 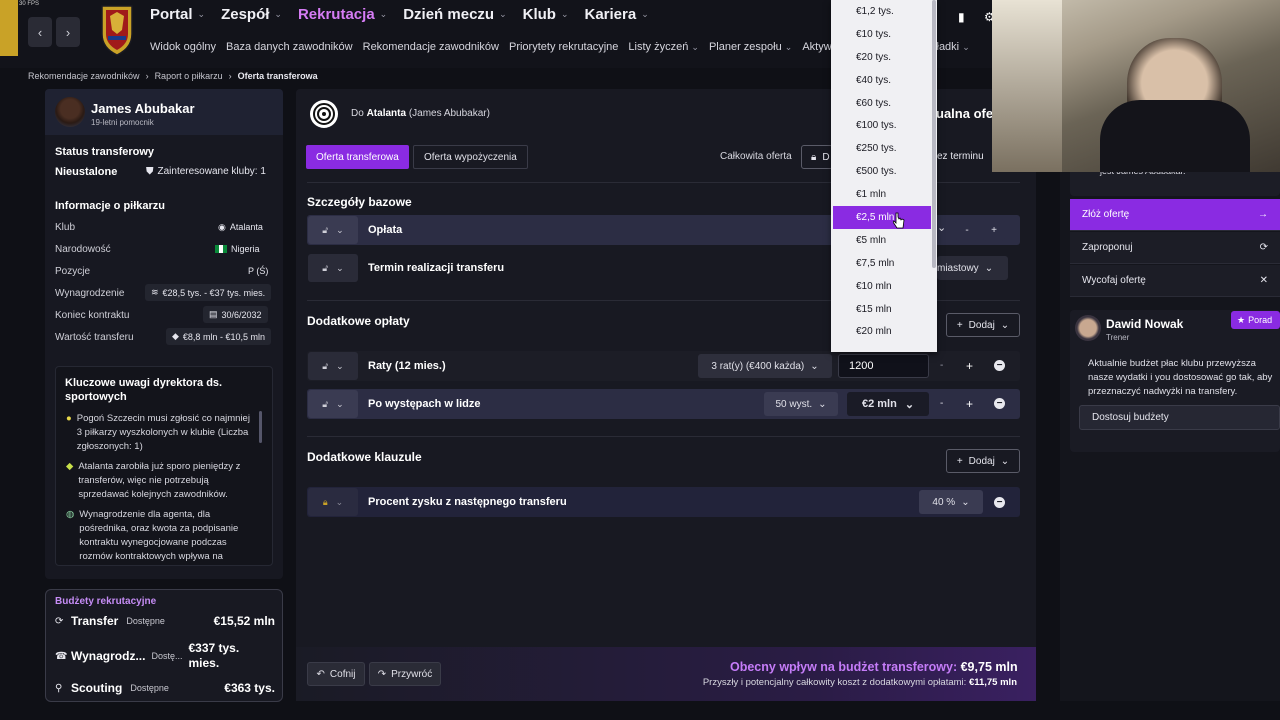 What do you see at coordinates (333, 404) in the screenshot?
I see `appearances-lock-button: 🔓︎ ⌄` at bounding box center [333, 404].